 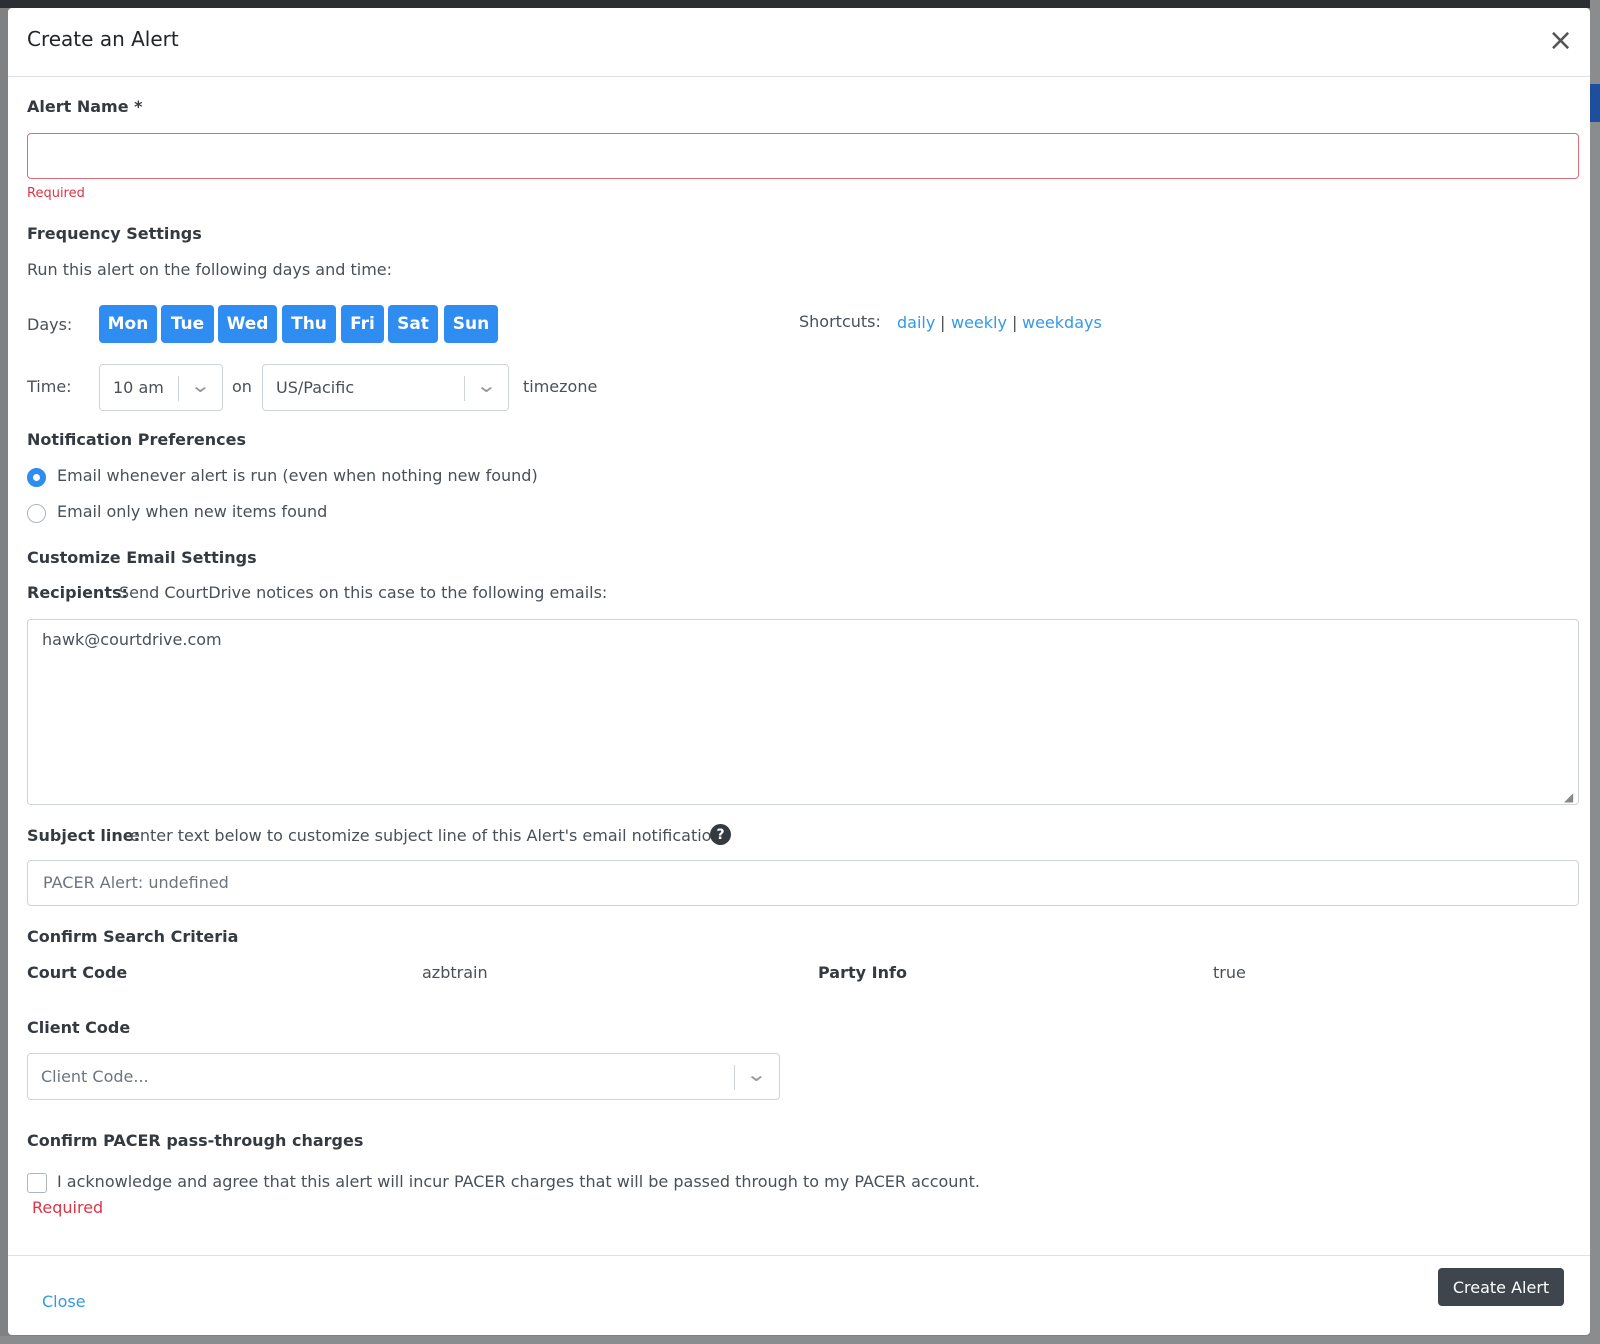 What do you see at coordinates (64, 1301) in the screenshot?
I see `close-link: Close` at bounding box center [64, 1301].